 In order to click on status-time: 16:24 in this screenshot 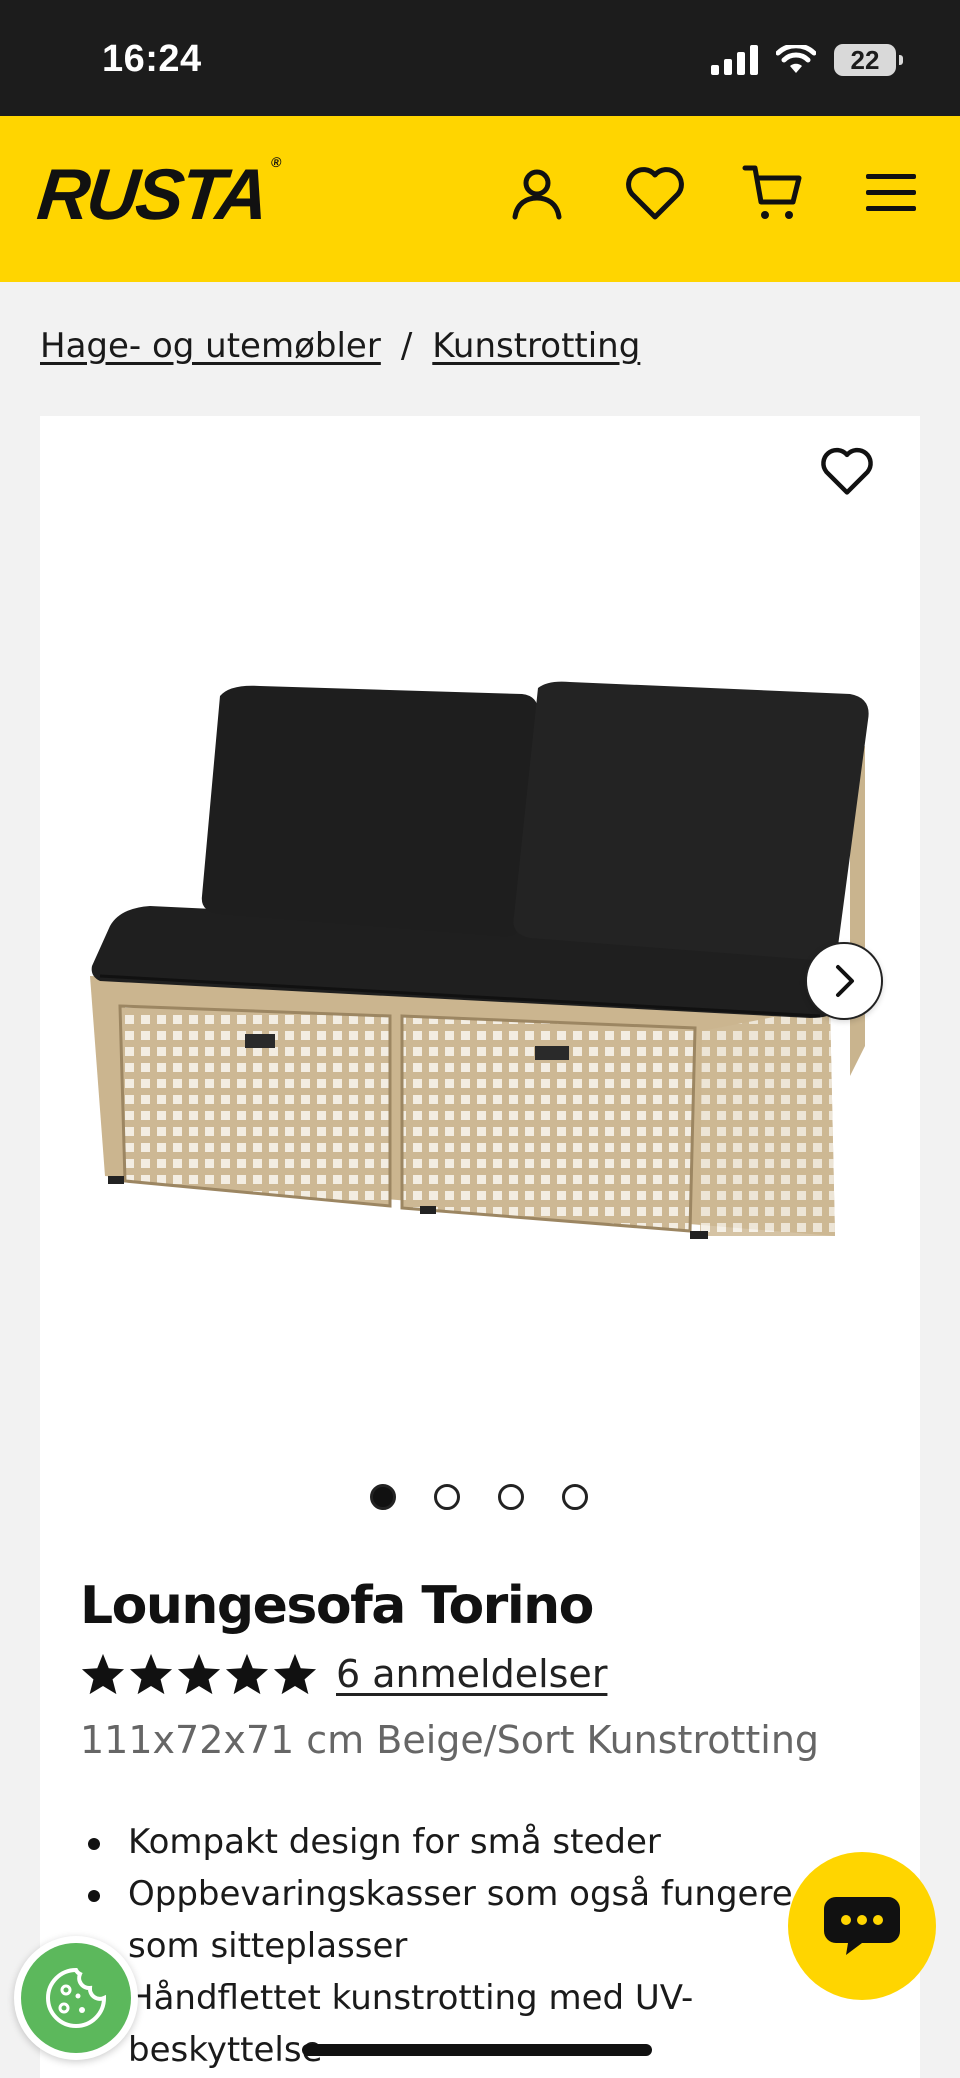, I will do `click(152, 59)`.